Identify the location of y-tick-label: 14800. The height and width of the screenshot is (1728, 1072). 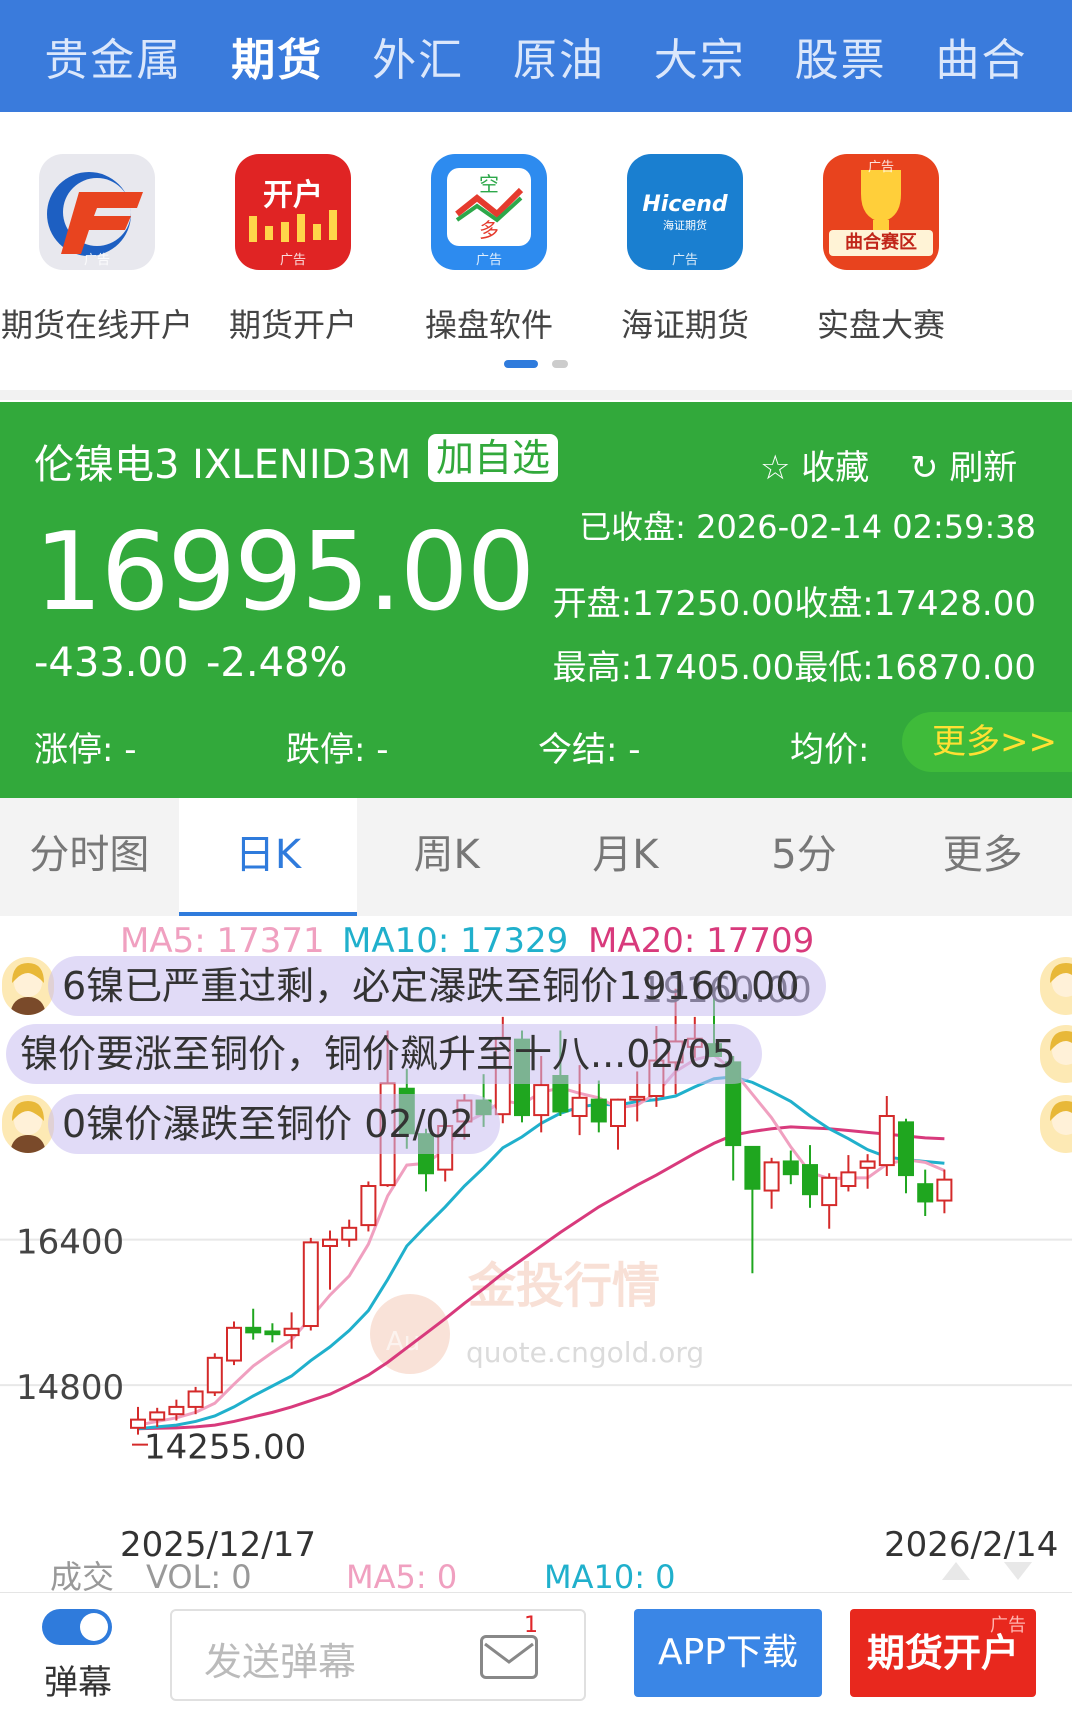
(70, 1388).